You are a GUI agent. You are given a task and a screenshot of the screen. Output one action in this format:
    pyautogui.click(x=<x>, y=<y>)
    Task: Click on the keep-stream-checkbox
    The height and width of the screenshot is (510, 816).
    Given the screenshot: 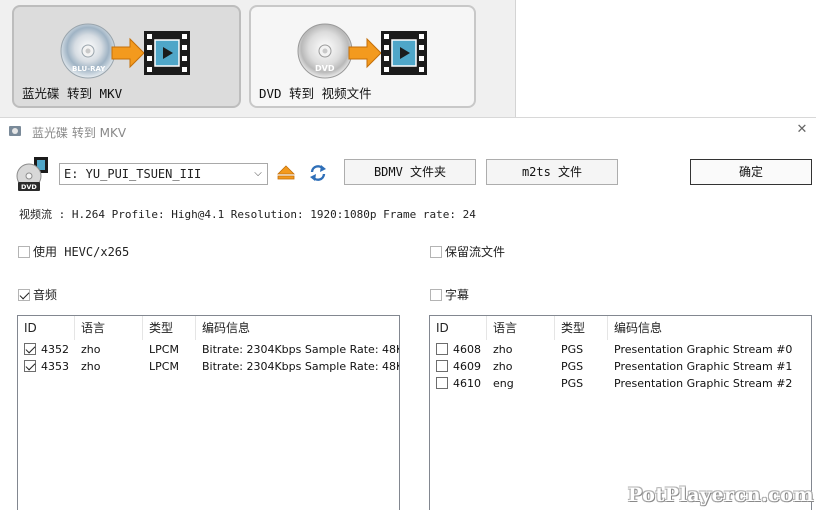 What is the action you would take?
    pyautogui.click(x=436, y=251)
    